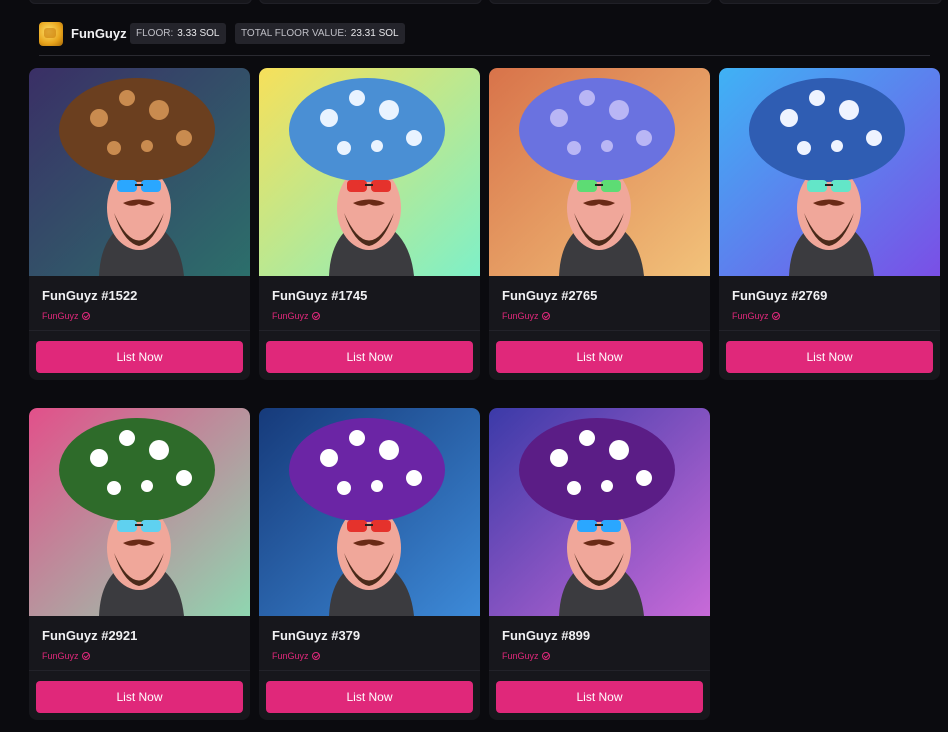 The width and height of the screenshot is (948, 732). What do you see at coordinates (546, 635) in the screenshot?
I see `nft-title: FunGuyz #899` at bounding box center [546, 635].